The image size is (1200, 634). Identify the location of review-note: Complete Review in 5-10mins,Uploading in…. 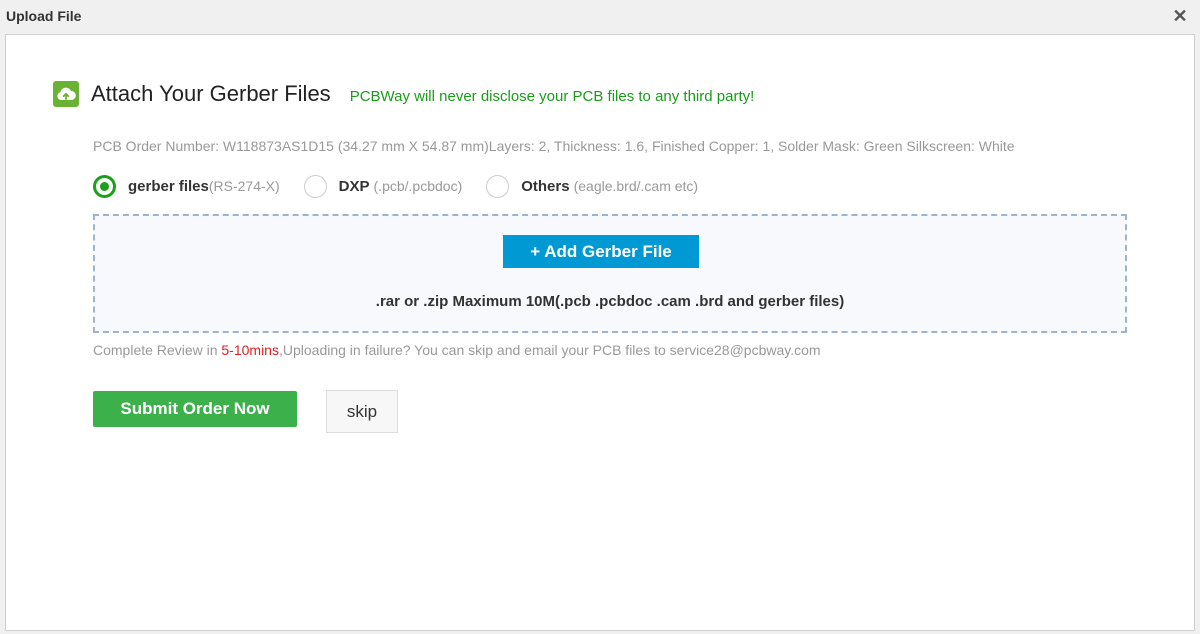
(457, 350).